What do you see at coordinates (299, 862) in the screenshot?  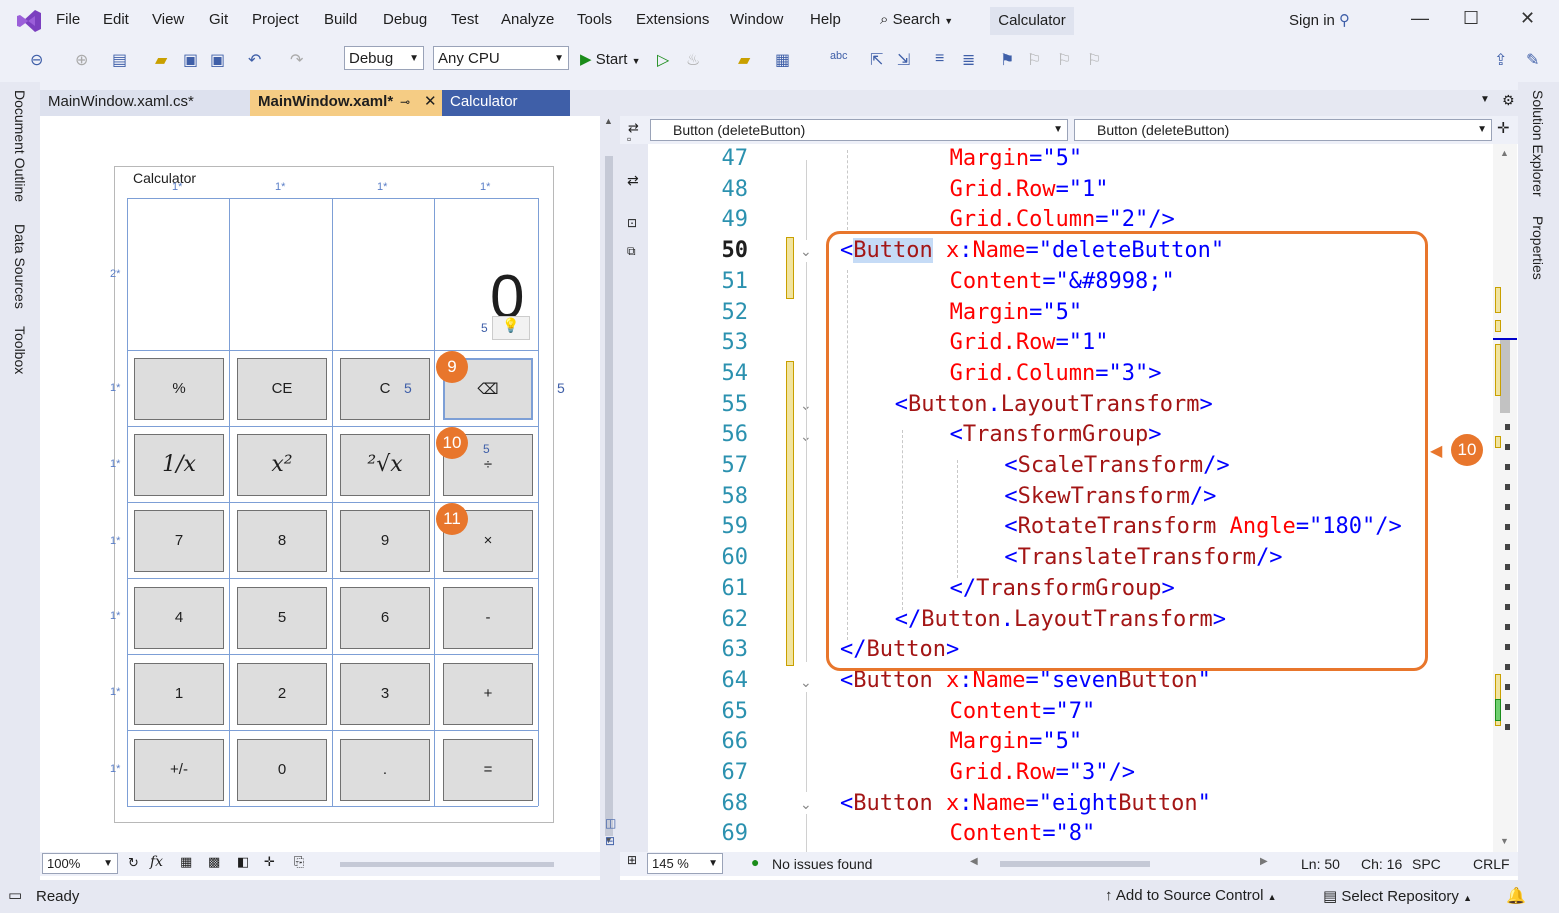 I see `device-icon: ⎘` at bounding box center [299, 862].